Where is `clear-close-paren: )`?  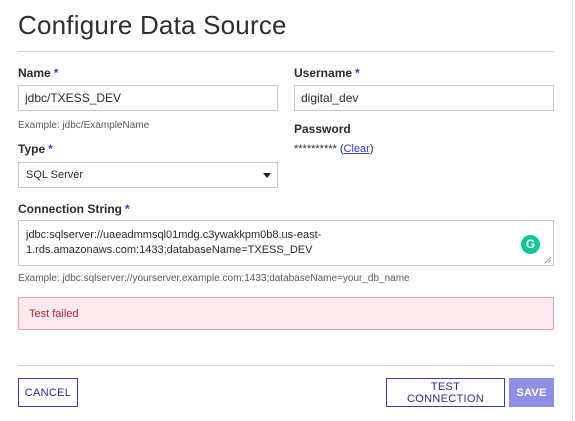 clear-close-paren: ) is located at coordinates (371, 149).